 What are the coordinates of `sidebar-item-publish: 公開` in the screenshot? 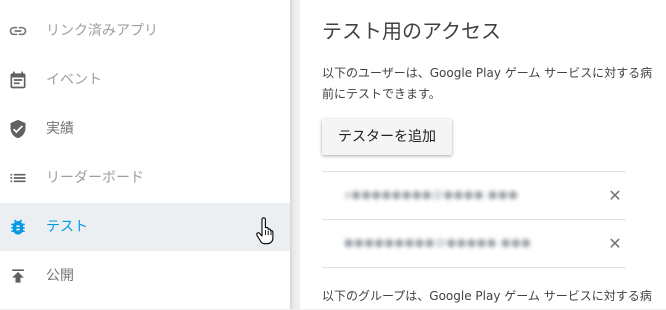 It's located at (145, 276).